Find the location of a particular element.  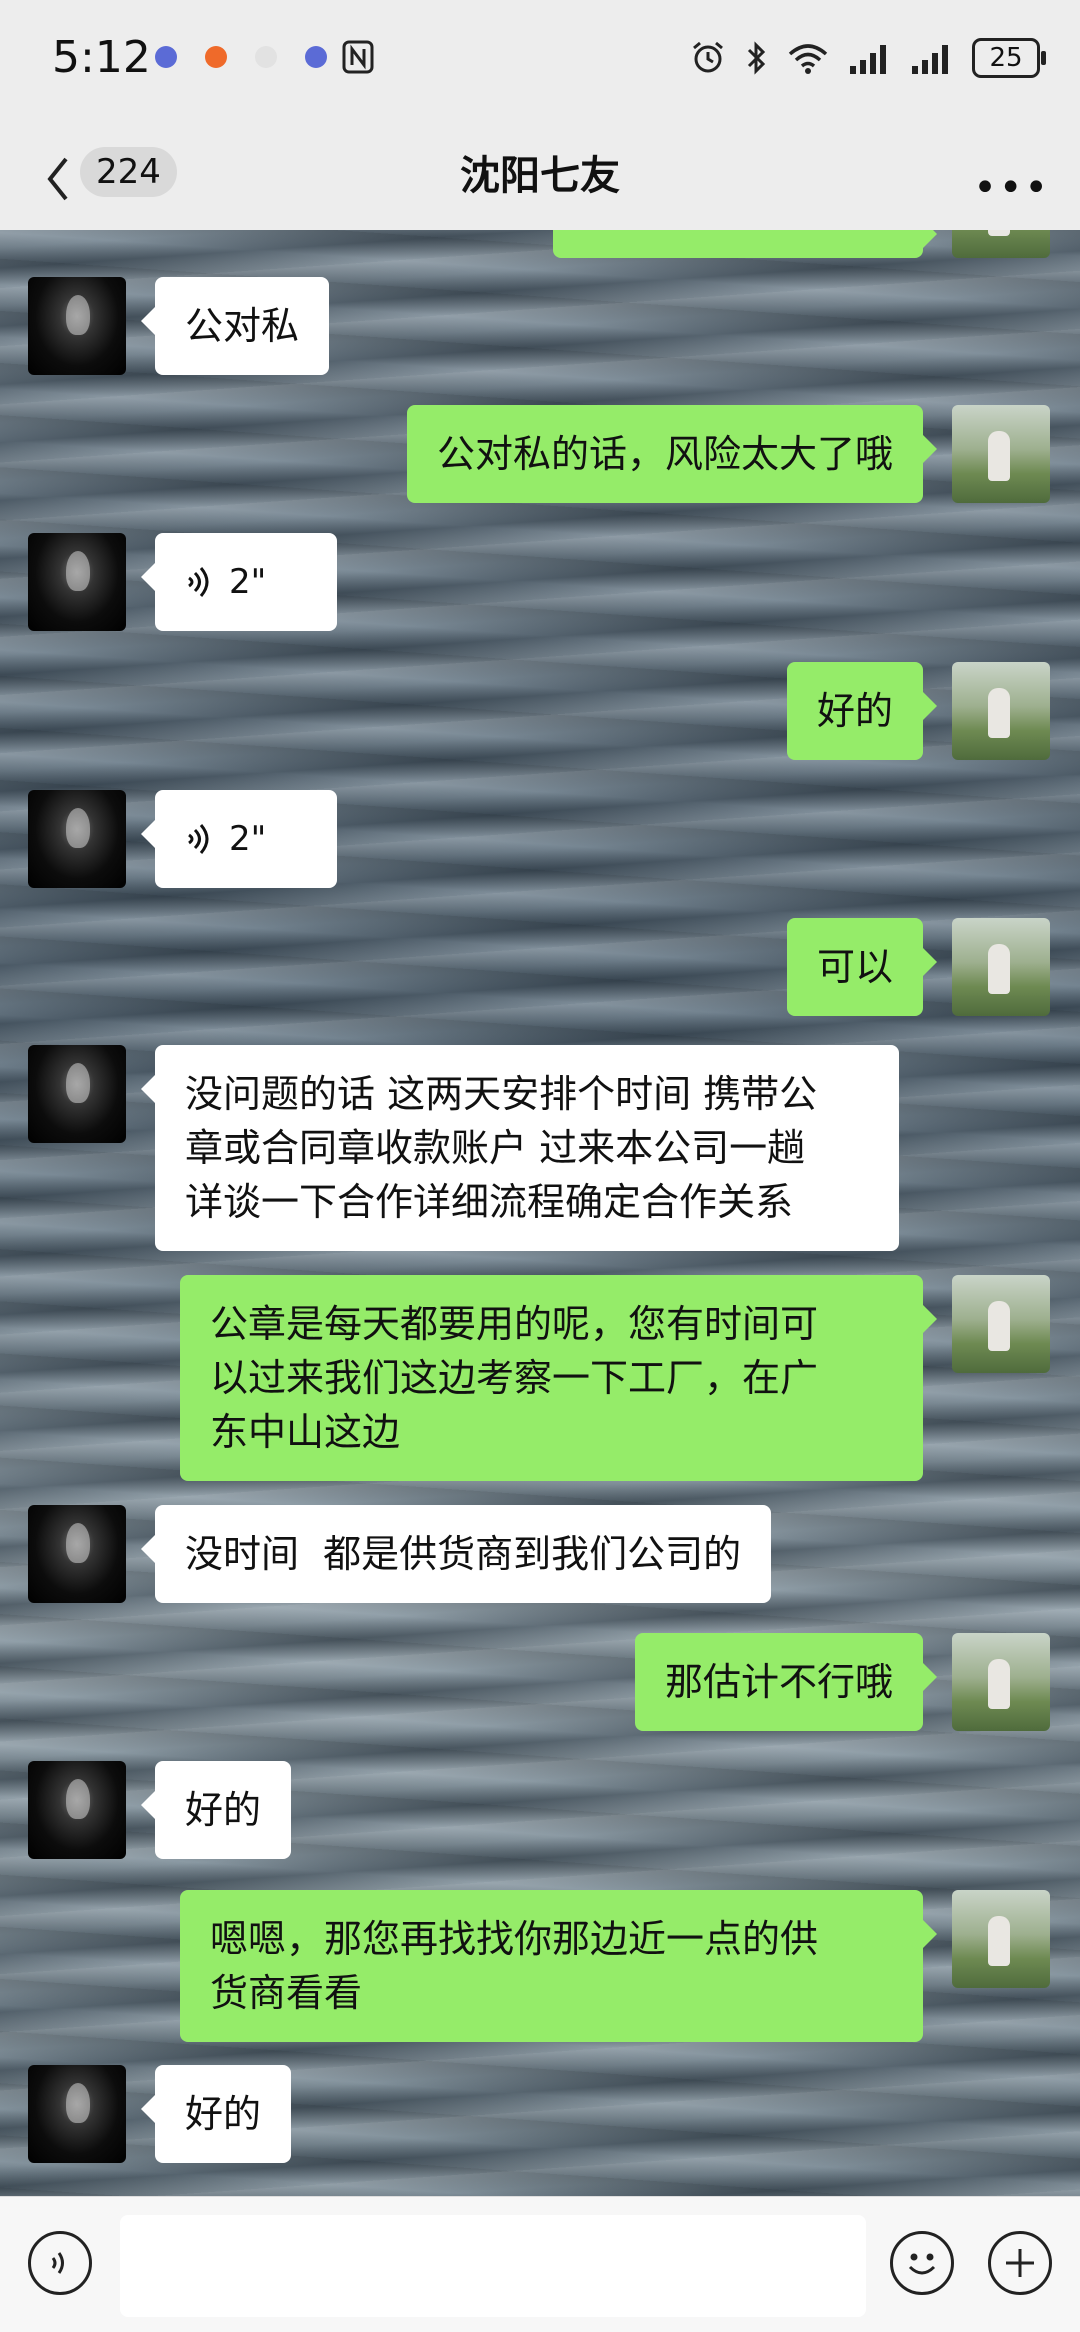

input-bar is located at coordinates (540, 2264).